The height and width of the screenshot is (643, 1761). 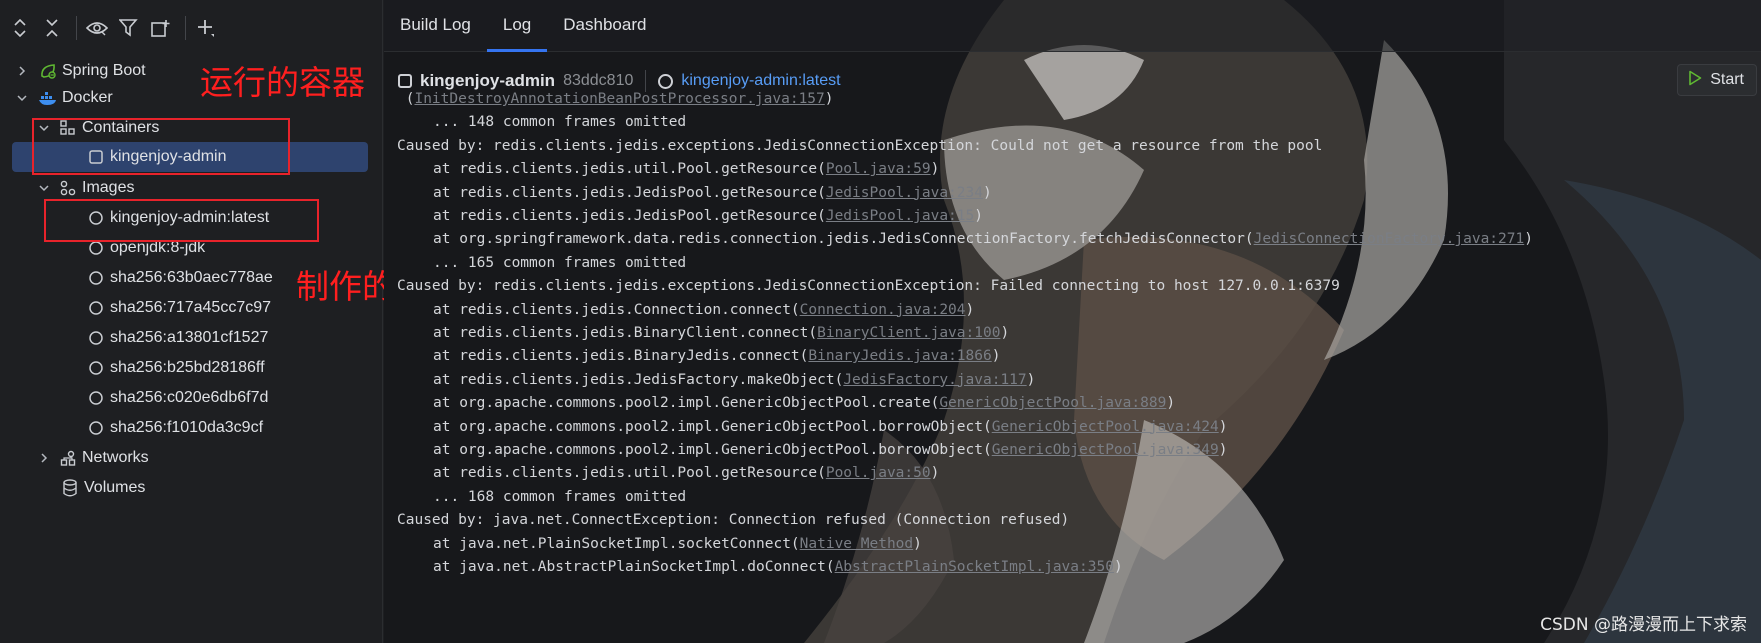 What do you see at coordinates (541, 263) in the screenshot?
I see `log-line: ... 165 common frames omitted` at bounding box center [541, 263].